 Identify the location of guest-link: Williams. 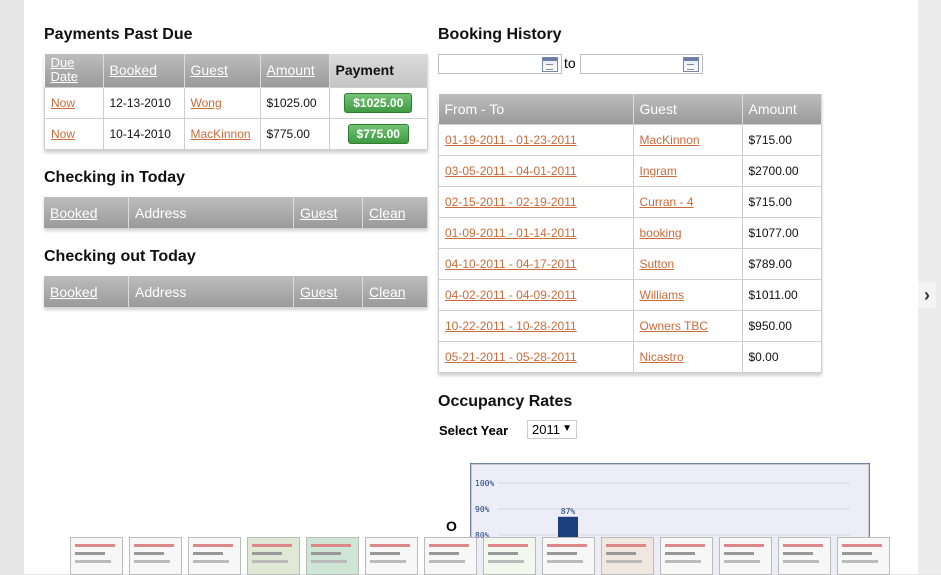
(662, 295).